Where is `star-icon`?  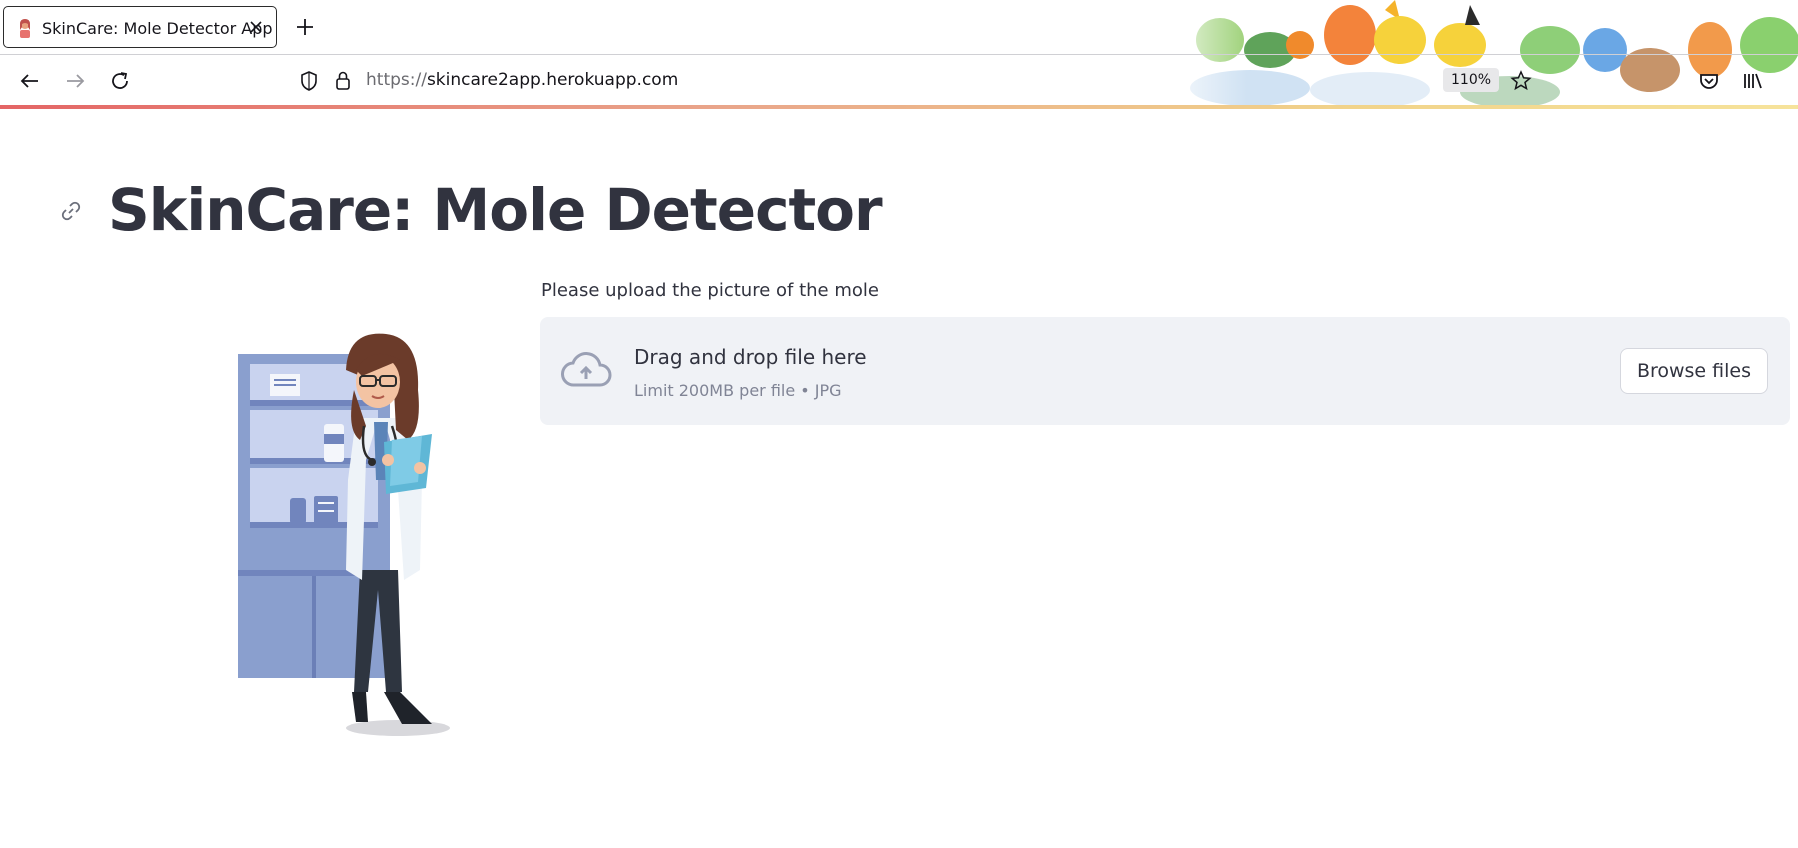 star-icon is located at coordinates (1521, 81).